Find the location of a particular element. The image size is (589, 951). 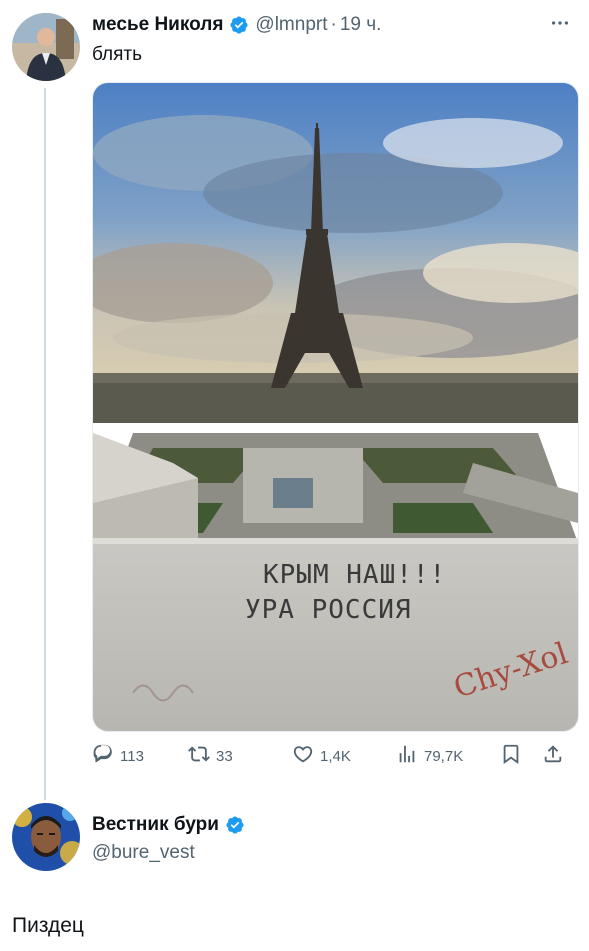

author-handle: @bure_vest is located at coordinates (143, 853).